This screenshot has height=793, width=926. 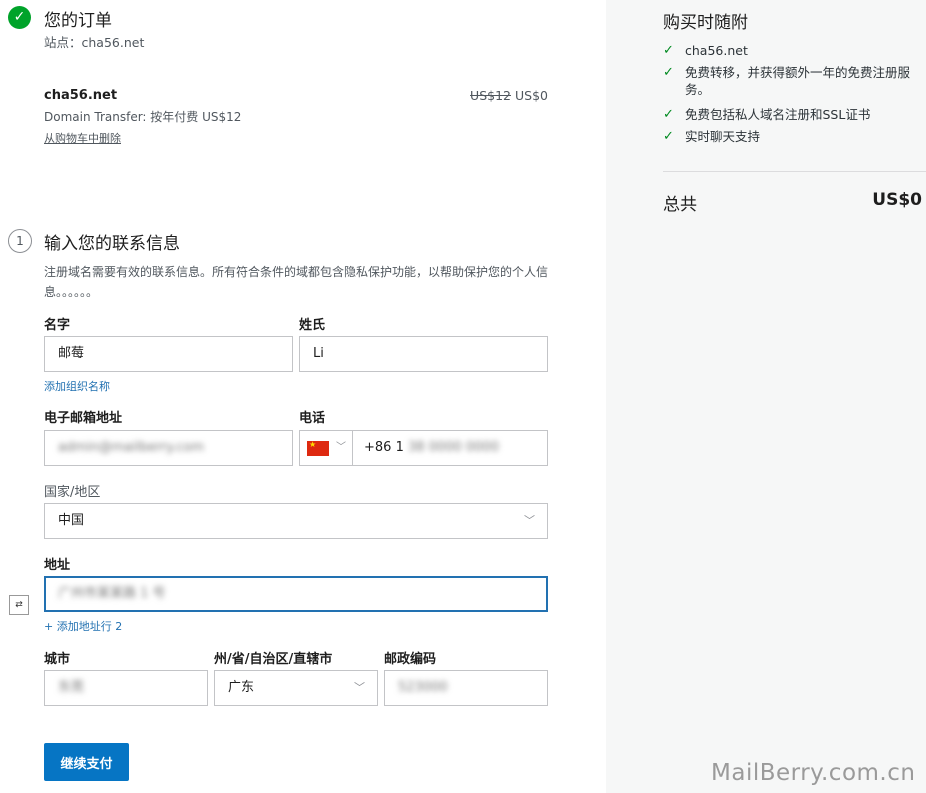 What do you see at coordinates (296, 594) in the screenshot?
I see `address-field: 广州市某某路 1 号` at bounding box center [296, 594].